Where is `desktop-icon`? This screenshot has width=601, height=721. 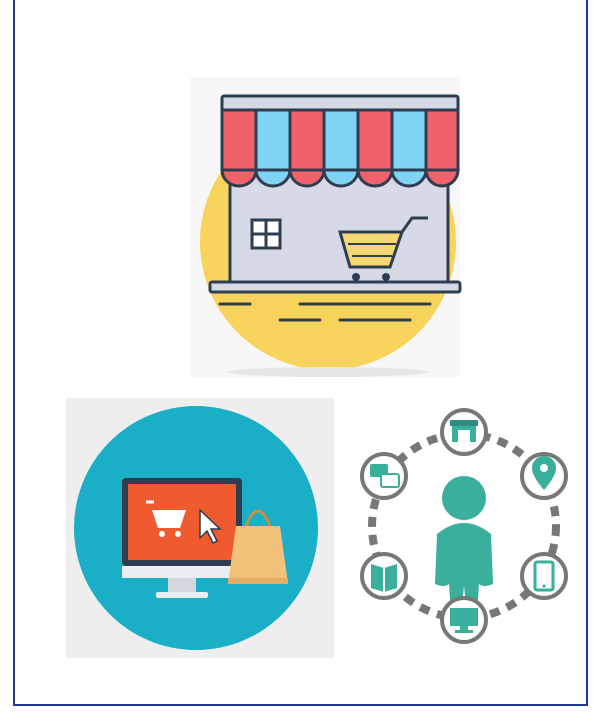 desktop-icon is located at coordinates (464, 620).